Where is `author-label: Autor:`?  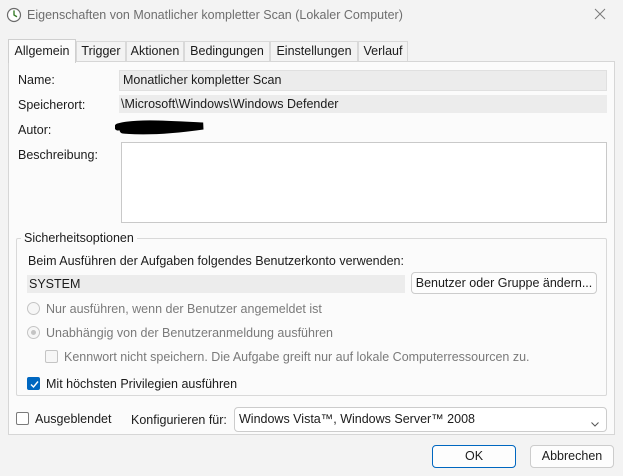
author-label: Autor: is located at coordinates (35, 130).